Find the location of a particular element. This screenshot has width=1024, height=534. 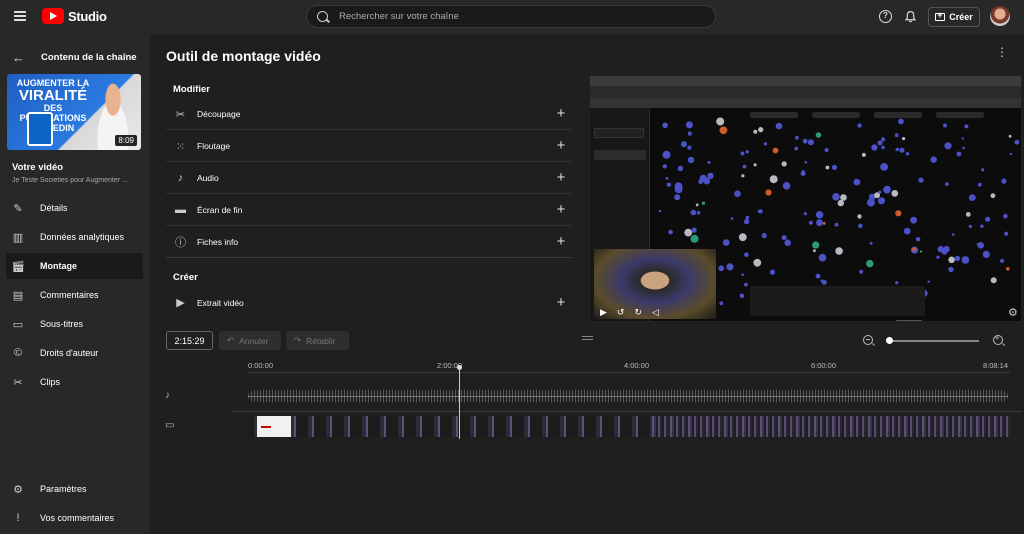

current-time: 2:15:29 is located at coordinates (189, 340).